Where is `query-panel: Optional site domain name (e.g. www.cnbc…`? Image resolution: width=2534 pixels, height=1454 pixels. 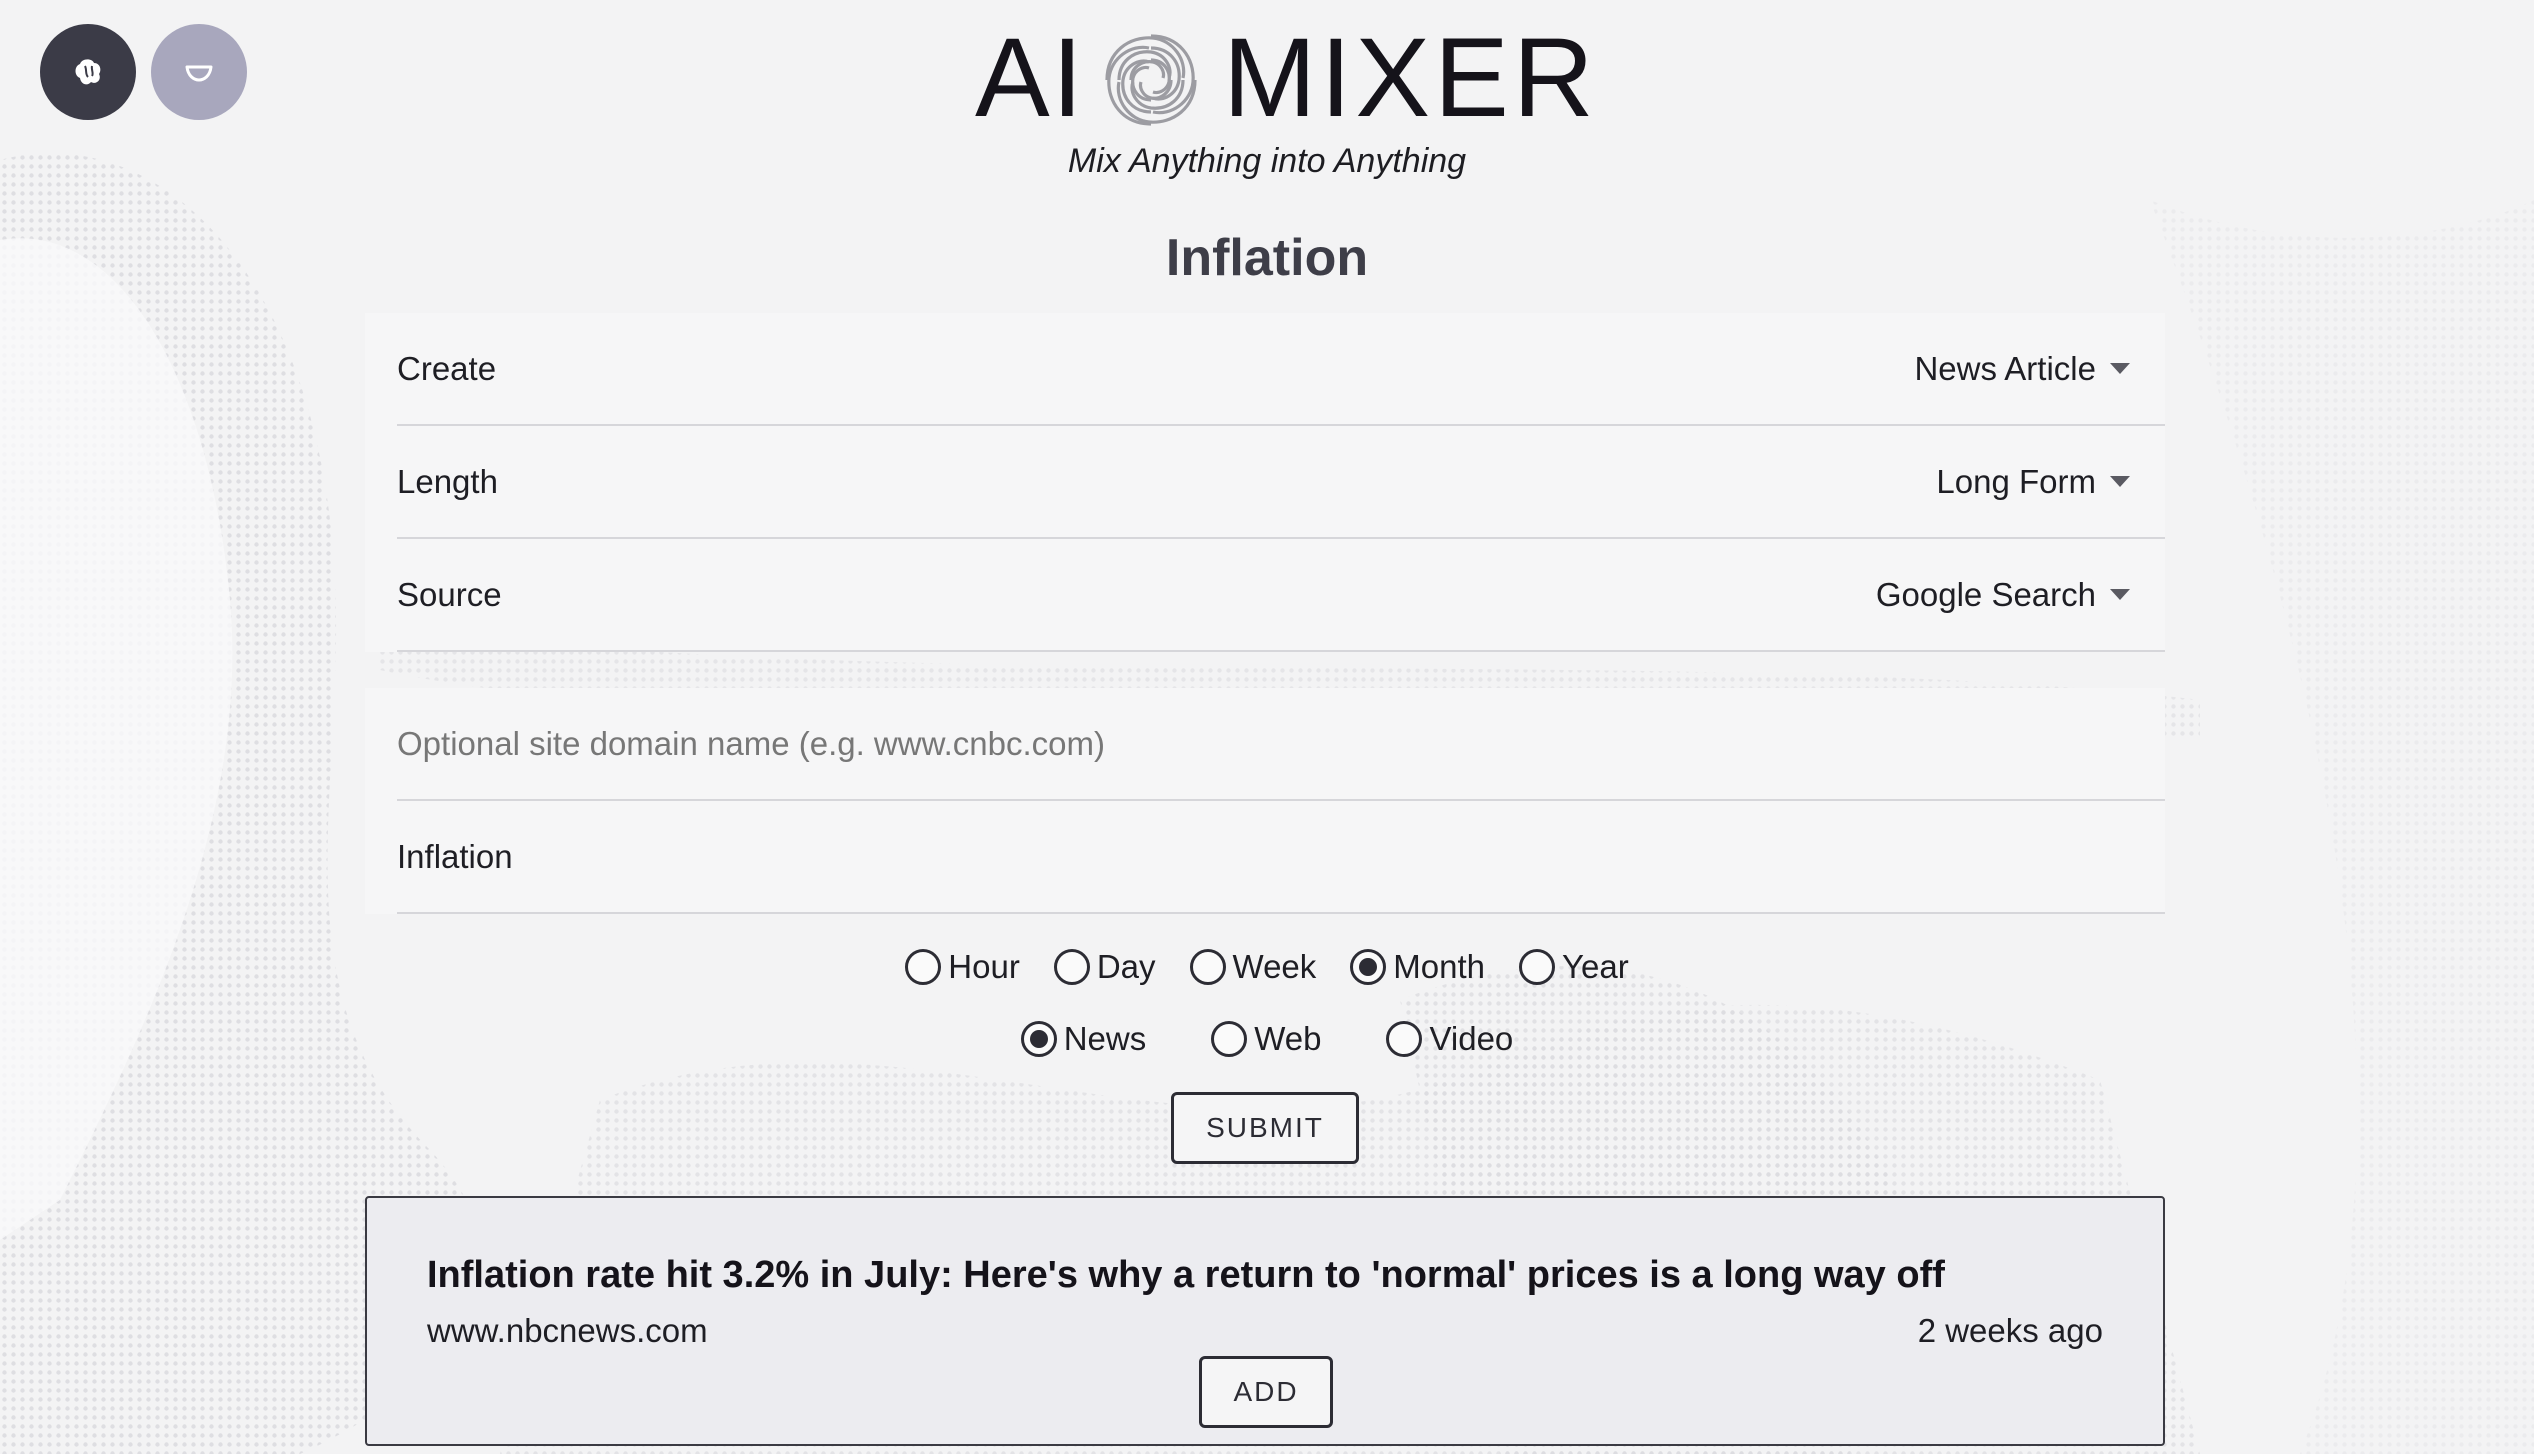
query-panel: Optional site domain name (e.g. www.cnbc… is located at coordinates (1265, 801).